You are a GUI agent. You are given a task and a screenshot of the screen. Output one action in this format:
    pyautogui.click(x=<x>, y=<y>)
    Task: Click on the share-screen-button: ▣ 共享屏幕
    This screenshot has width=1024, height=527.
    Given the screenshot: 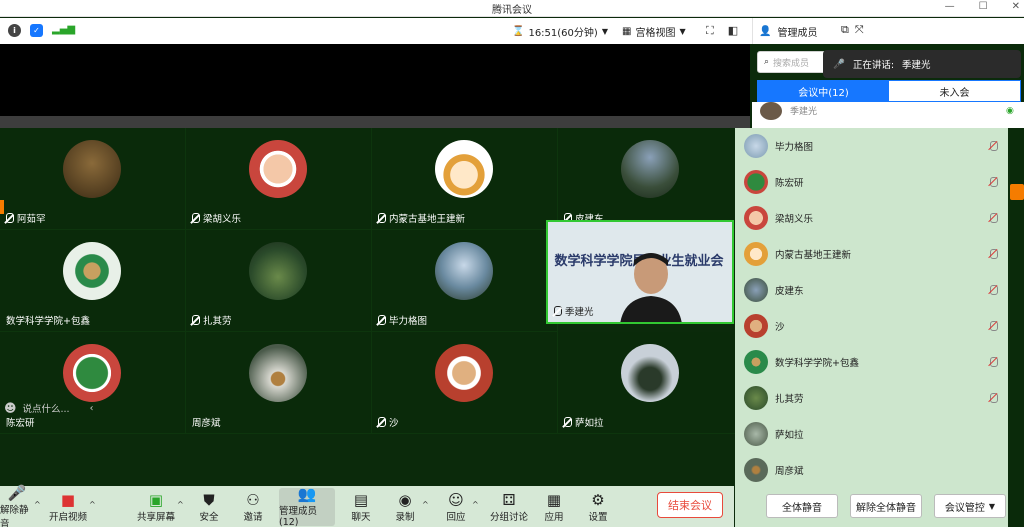 What is the action you would take?
    pyautogui.click(x=156, y=507)
    